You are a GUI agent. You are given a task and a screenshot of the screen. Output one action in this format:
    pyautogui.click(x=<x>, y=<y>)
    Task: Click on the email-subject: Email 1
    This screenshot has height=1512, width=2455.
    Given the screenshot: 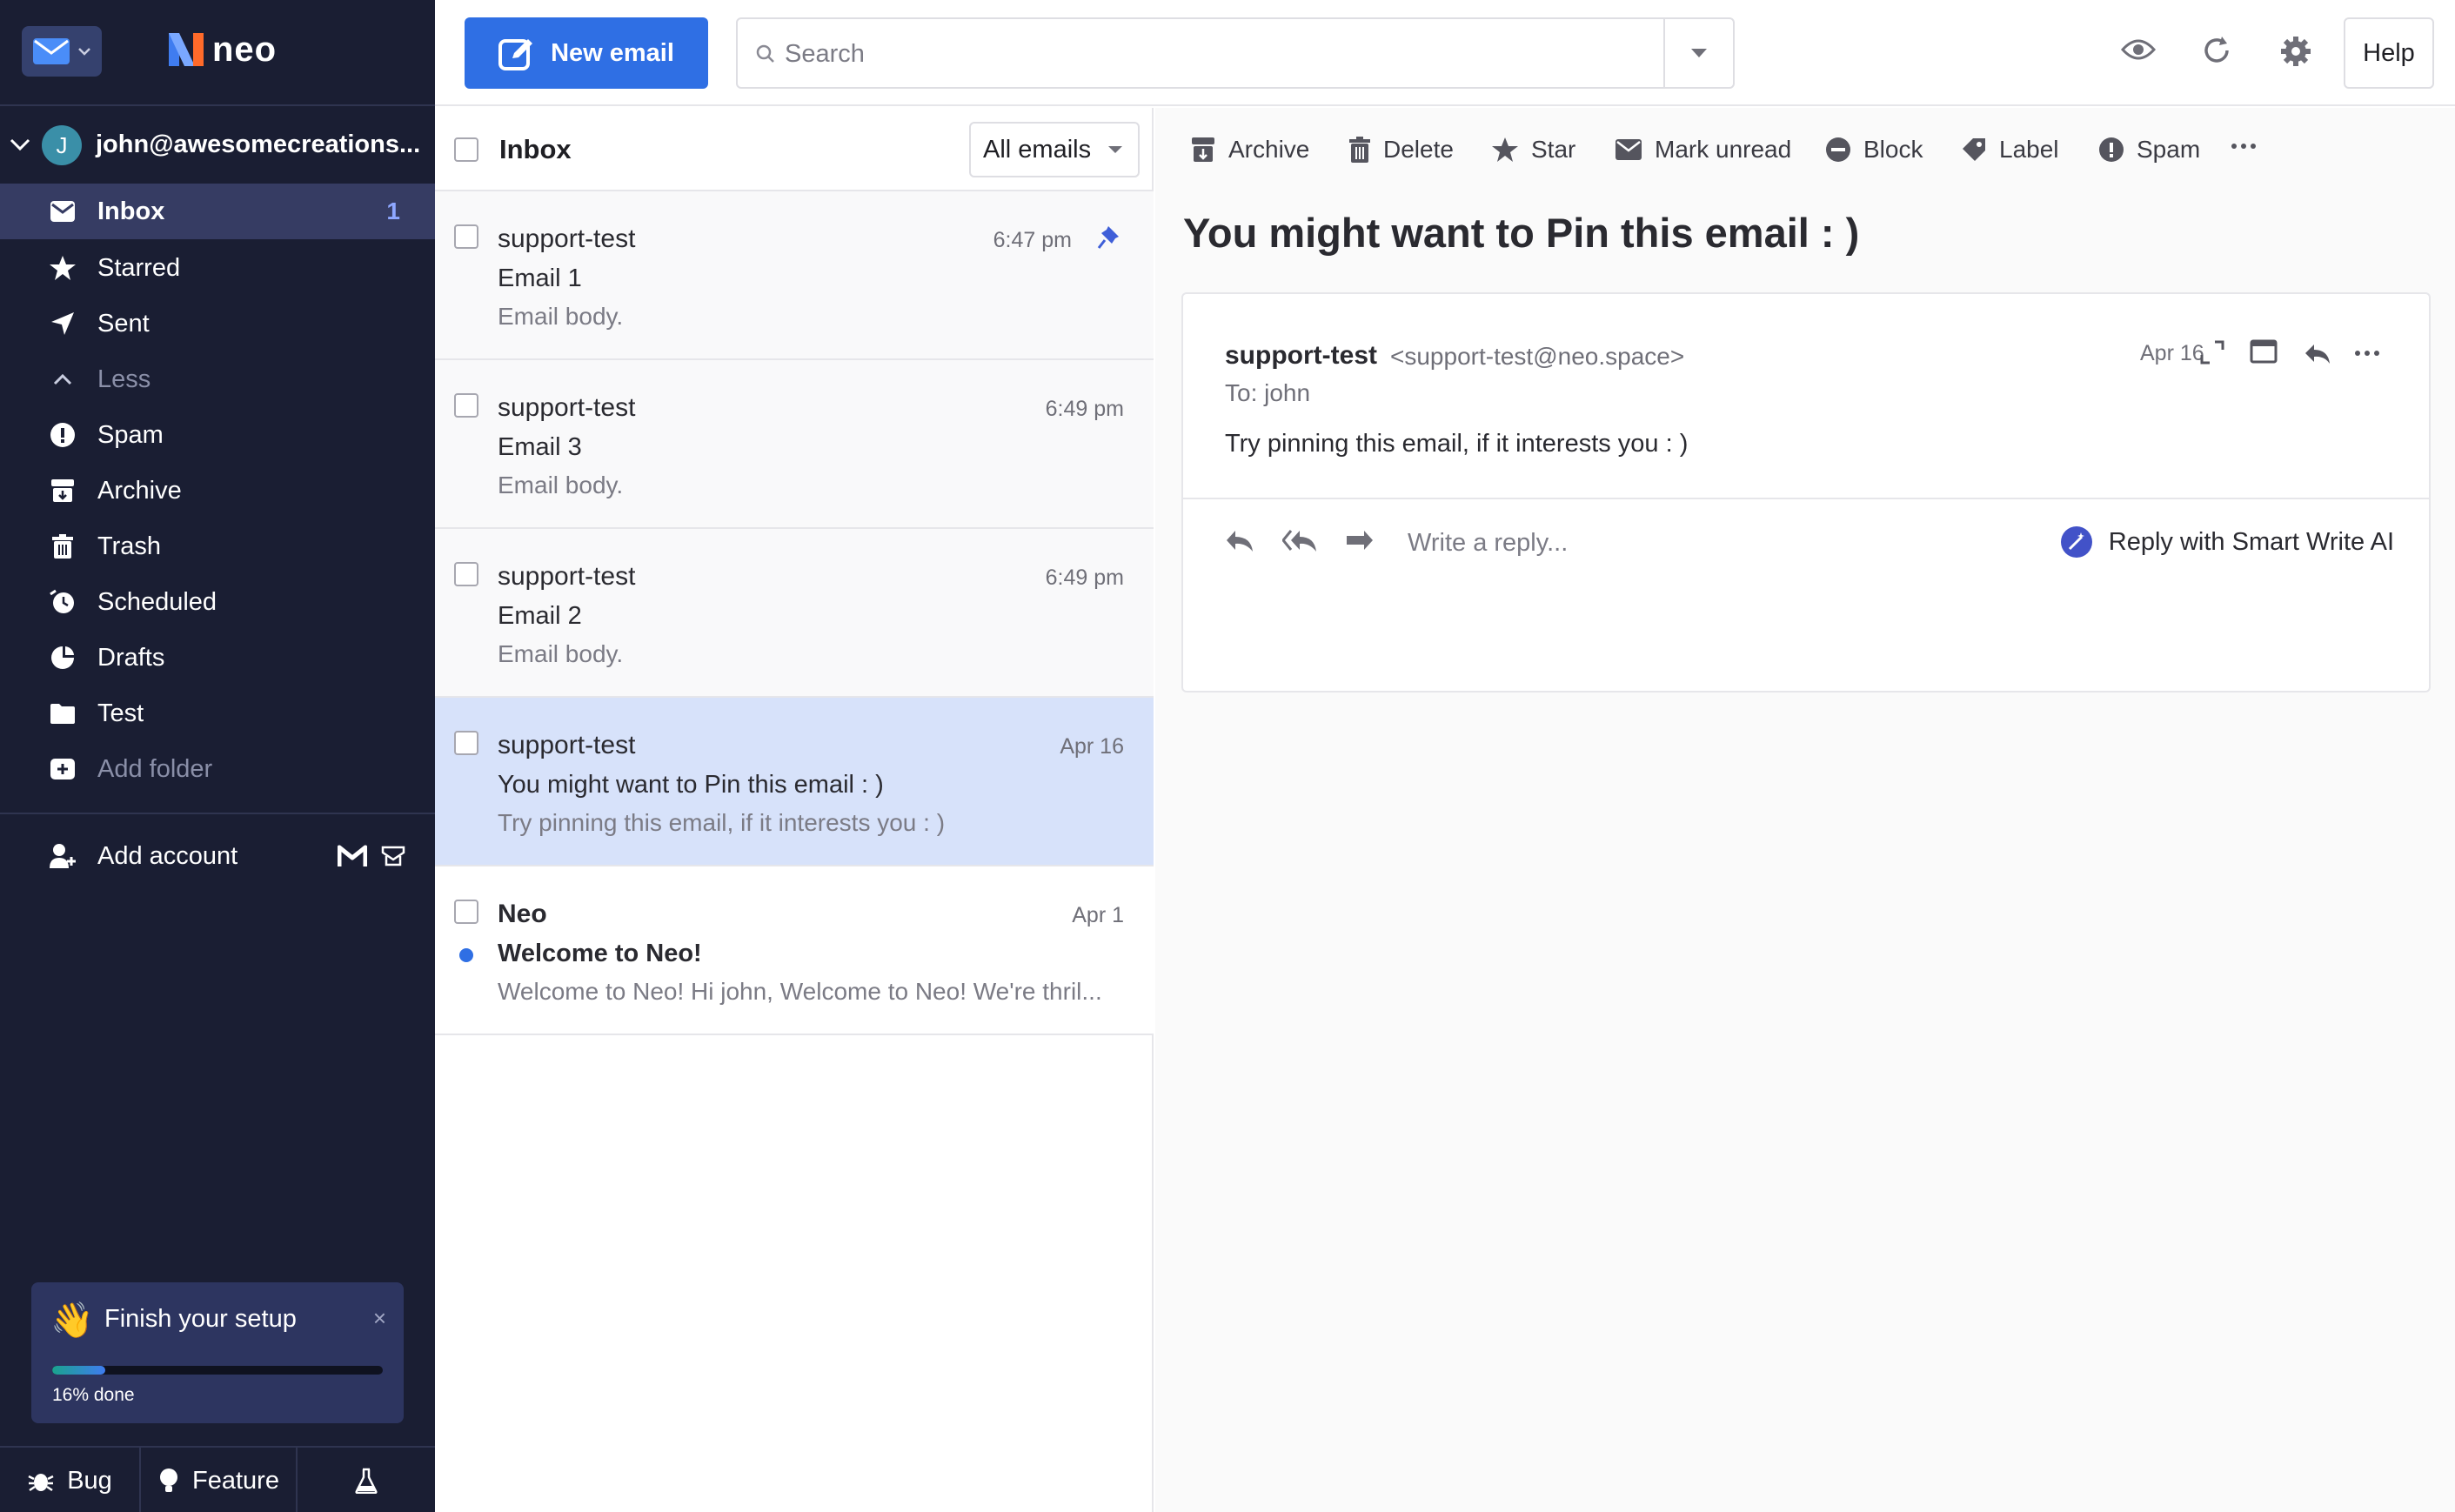 What is the action you would take?
    pyautogui.click(x=540, y=278)
    